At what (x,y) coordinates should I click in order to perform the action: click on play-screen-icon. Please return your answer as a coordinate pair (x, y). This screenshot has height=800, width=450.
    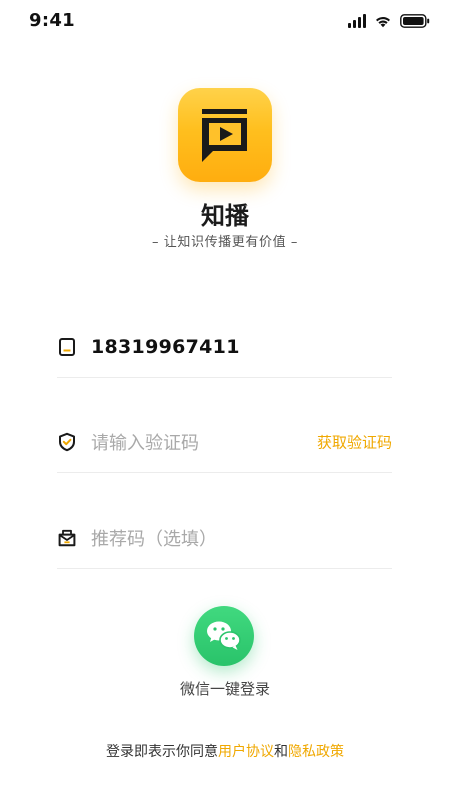
    Looking at the image, I should click on (224, 135).